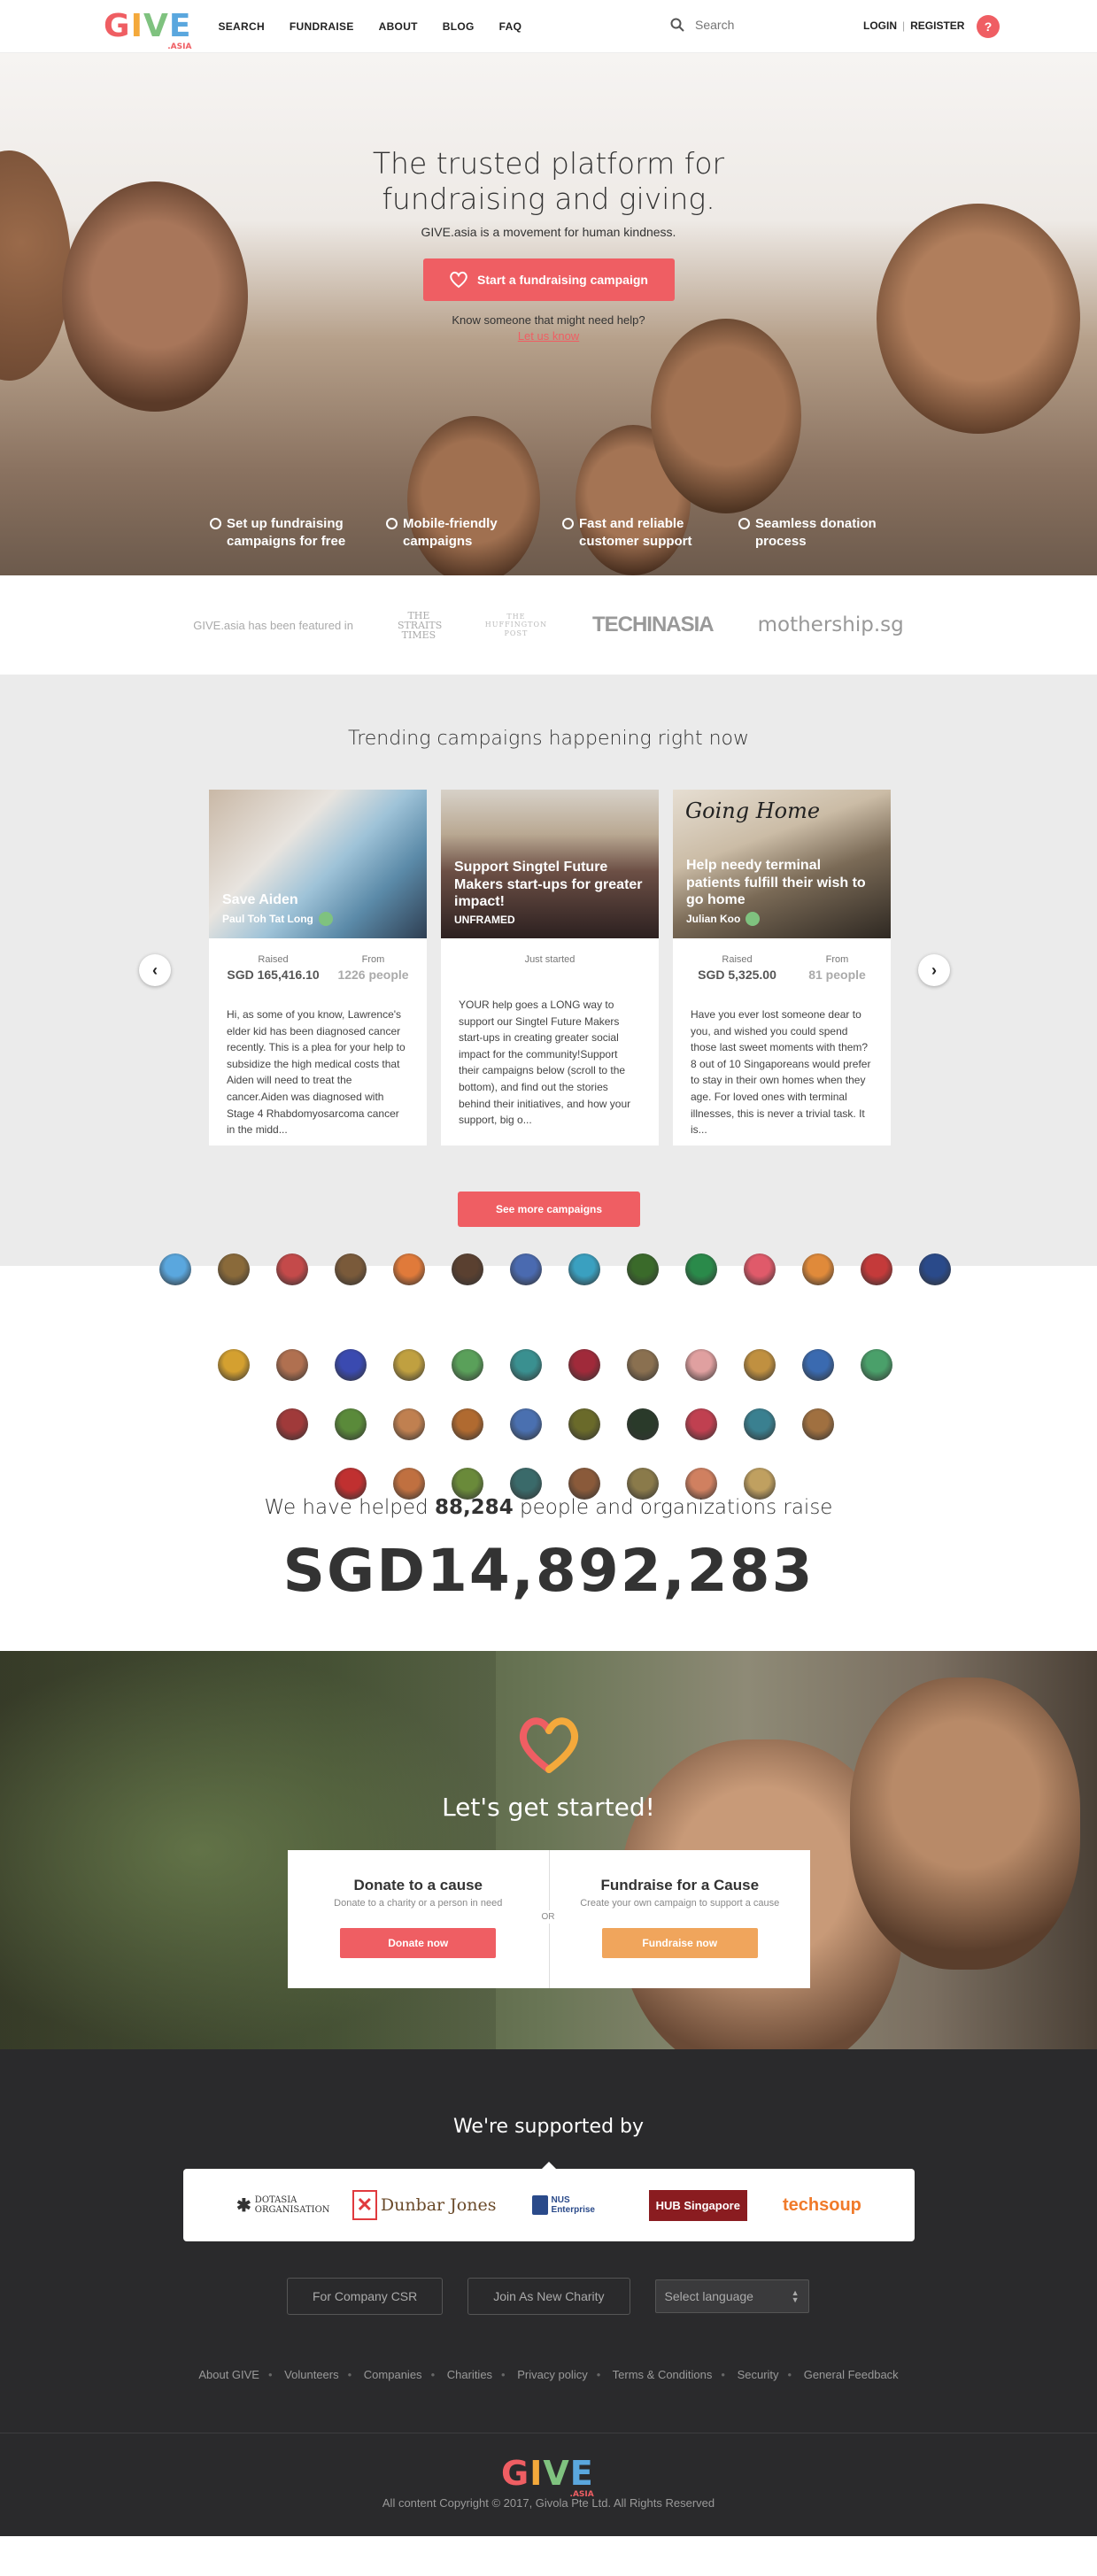 The image size is (1097, 2576). Describe the element at coordinates (557, 2473) in the screenshot. I see `logo-v: V` at that location.